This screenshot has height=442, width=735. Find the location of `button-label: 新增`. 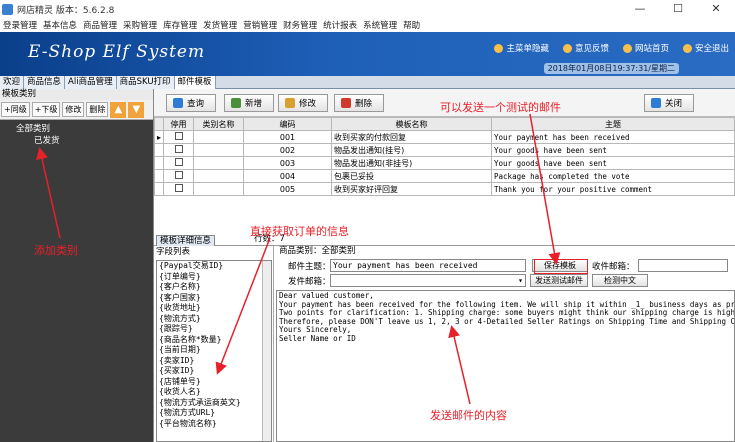

button-label: 新增 is located at coordinates (254, 104).